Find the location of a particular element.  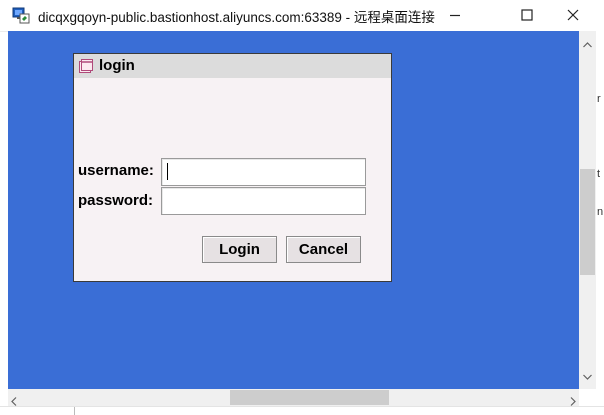

vertical-scrollbar is located at coordinates (587, 210).